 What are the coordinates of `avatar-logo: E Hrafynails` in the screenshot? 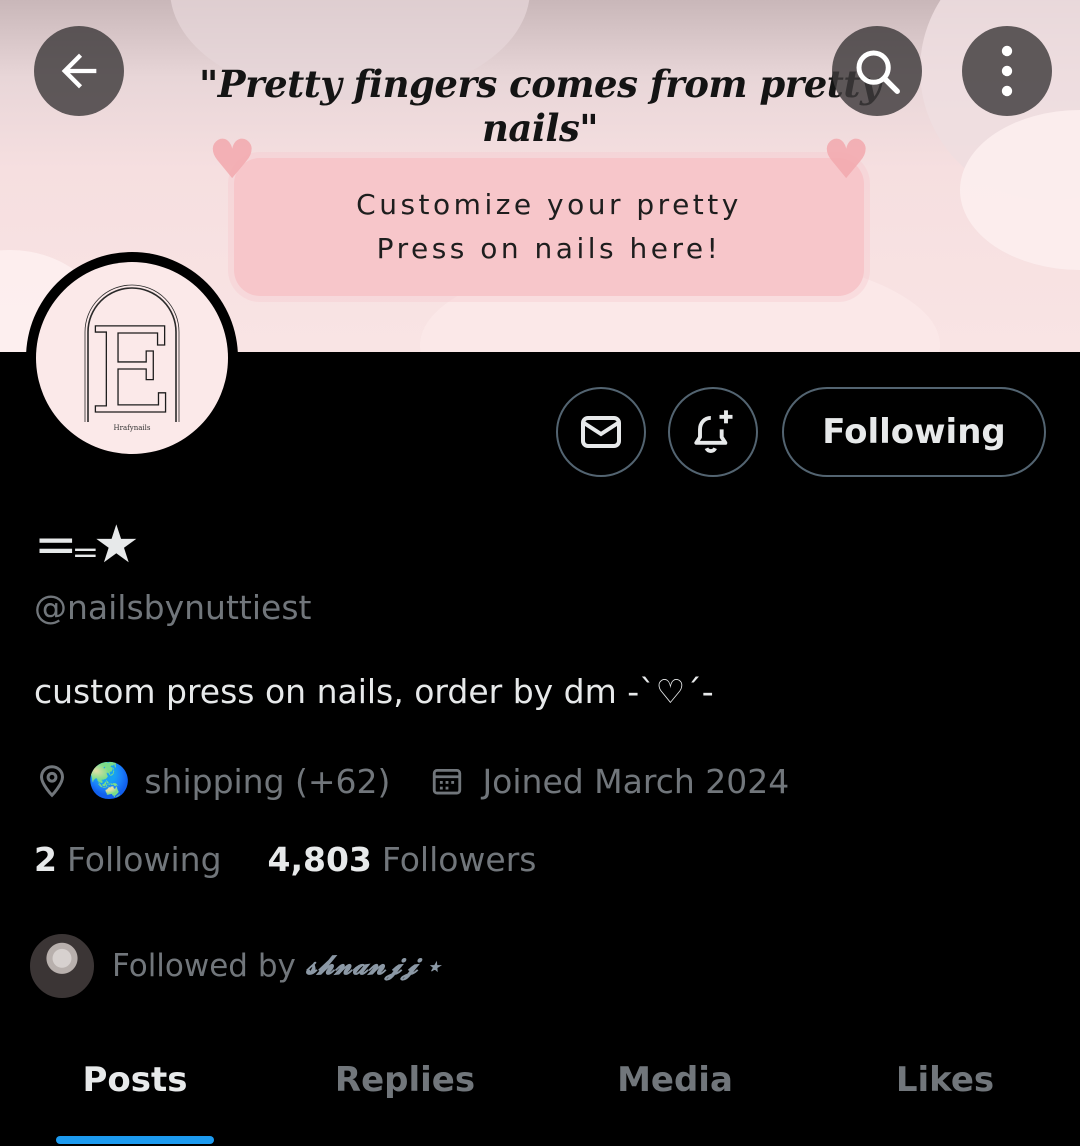 It's located at (132, 358).